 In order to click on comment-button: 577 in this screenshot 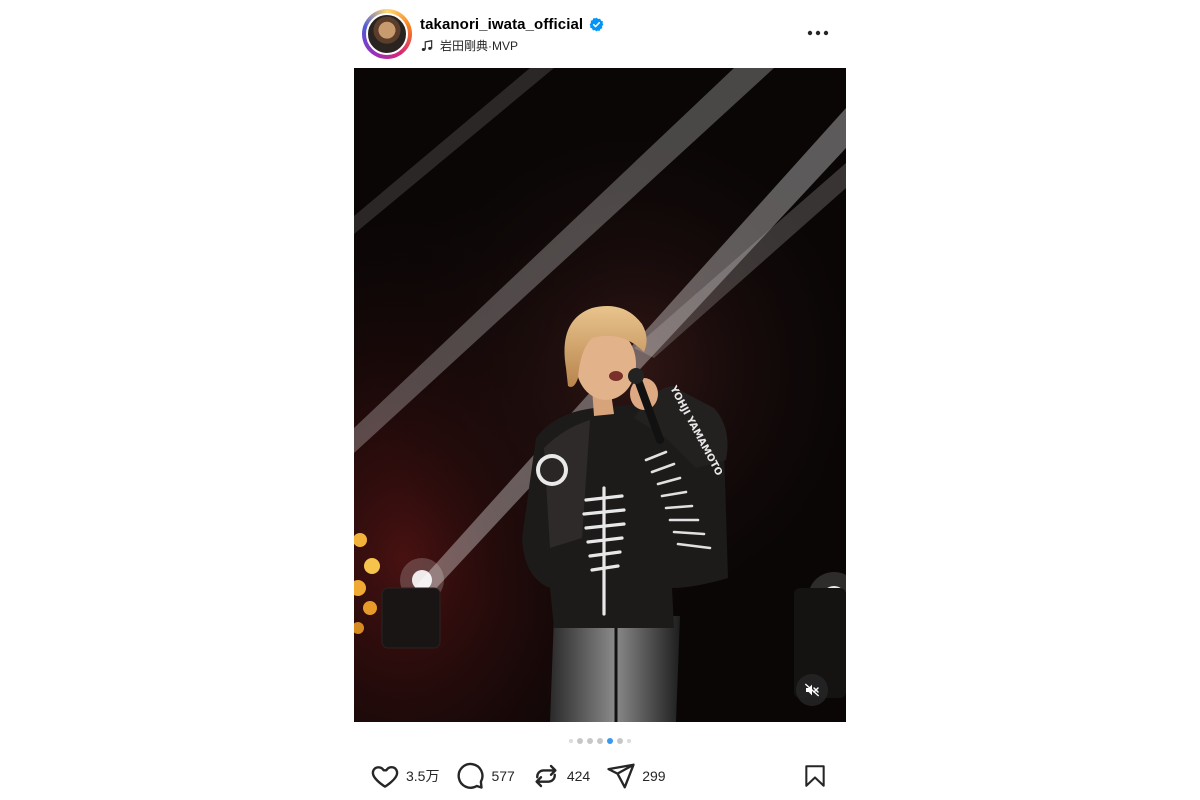, I will do `click(485, 776)`.